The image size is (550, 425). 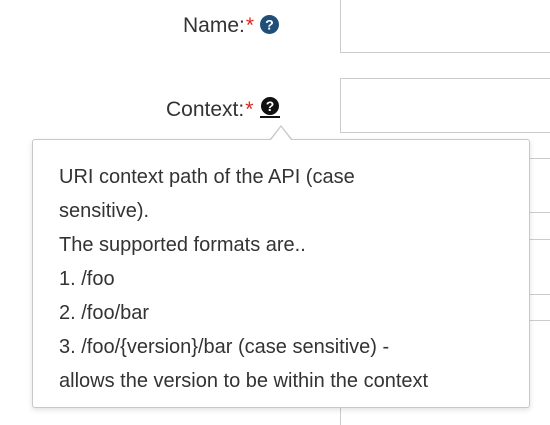 I want to click on context-label-row: Context:* ?, so click(x=223, y=108).